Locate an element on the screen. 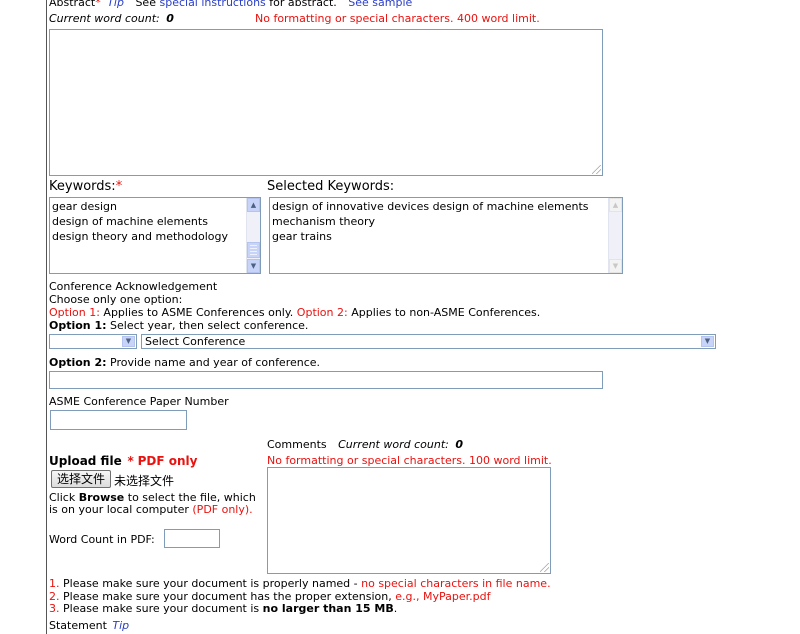 This screenshot has width=800, height=634. abstract-for-text: for abstract. is located at coordinates (303, 4).